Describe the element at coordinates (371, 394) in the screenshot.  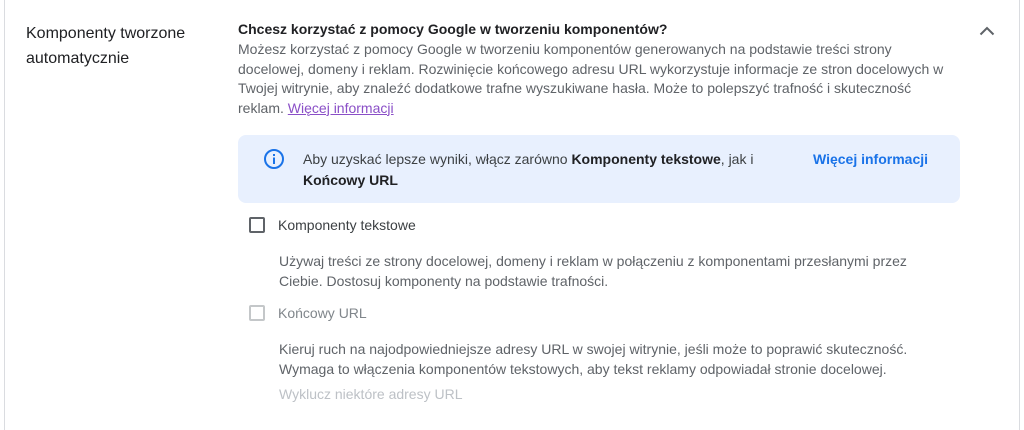
I see `exclude-urls-link: Wyklucz niektóre adresy URL` at that location.